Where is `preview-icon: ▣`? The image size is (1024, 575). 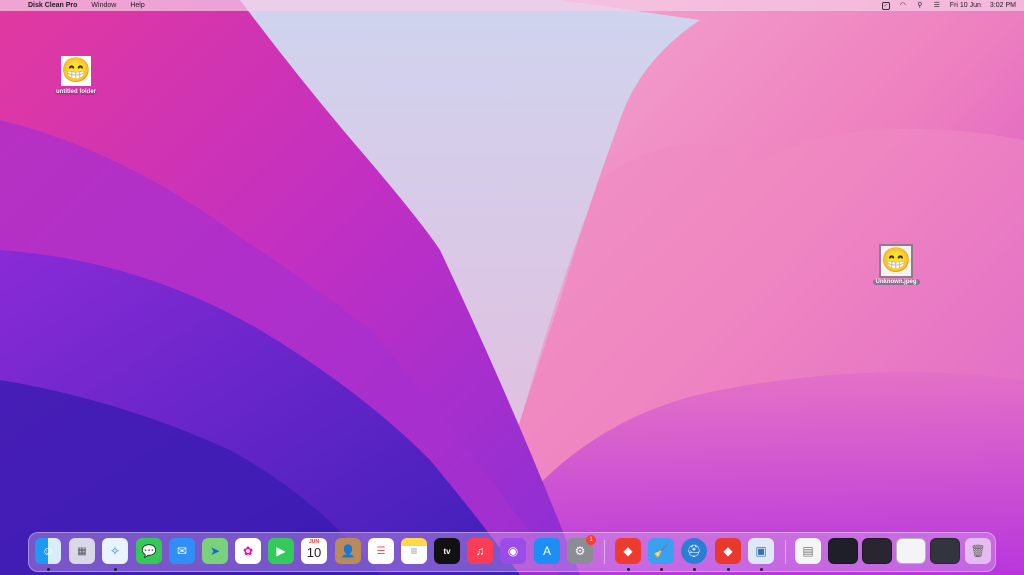 preview-icon: ▣ is located at coordinates (761, 551).